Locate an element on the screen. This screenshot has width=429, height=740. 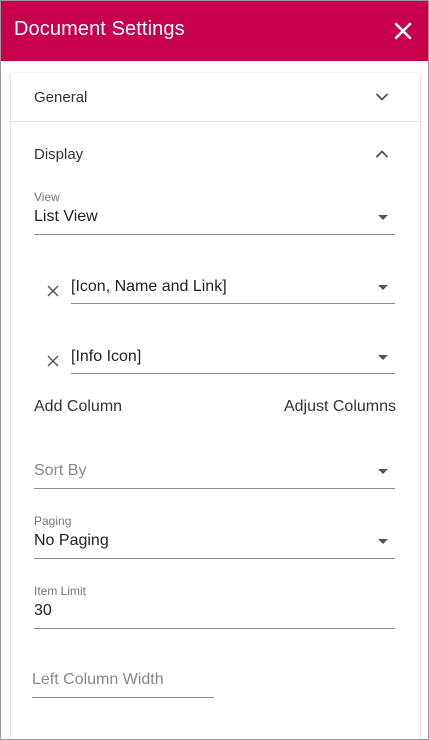
item-limit-value: 30 is located at coordinates (43, 610).